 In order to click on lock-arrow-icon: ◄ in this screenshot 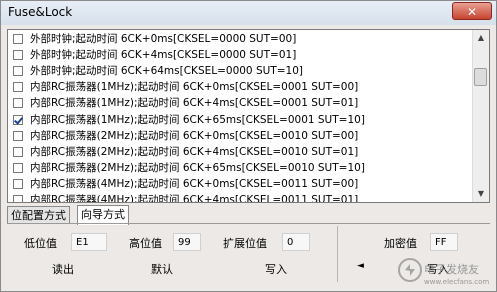, I will do `click(360, 266)`.